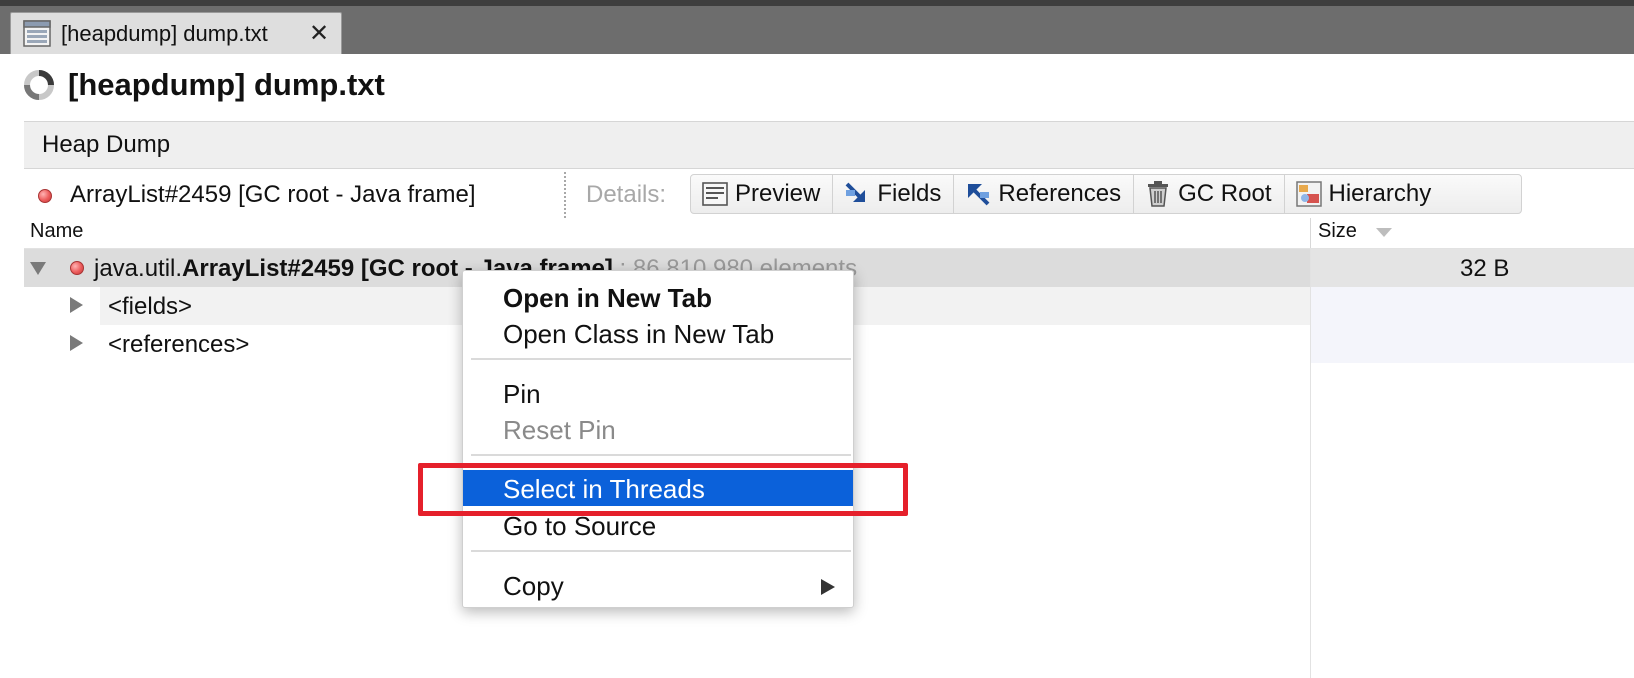 This screenshot has width=1634, height=678. What do you see at coordinates (533, 586) in the screenshot?
I see `menu-item-label: Copy` at bounding box center [533, 586].